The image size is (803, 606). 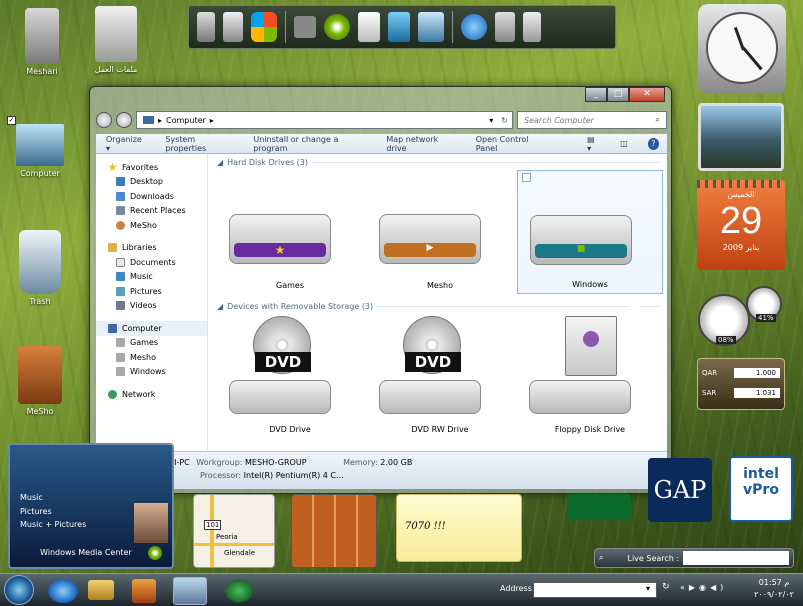 I want to click on organize-button: Organize ▾, so click(x=125, y=144).